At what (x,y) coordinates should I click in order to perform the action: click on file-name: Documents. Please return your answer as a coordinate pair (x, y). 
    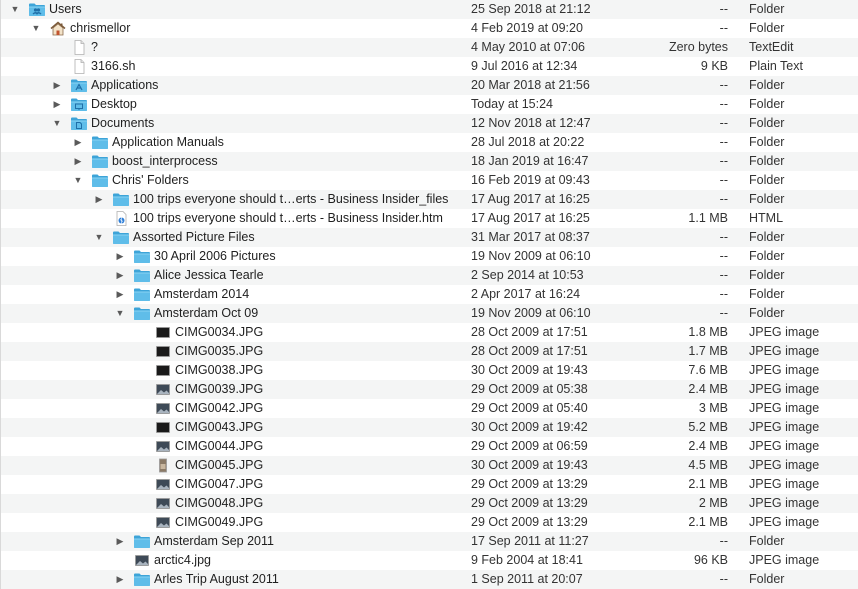
    Looking at the image, I should click on (122, 123).